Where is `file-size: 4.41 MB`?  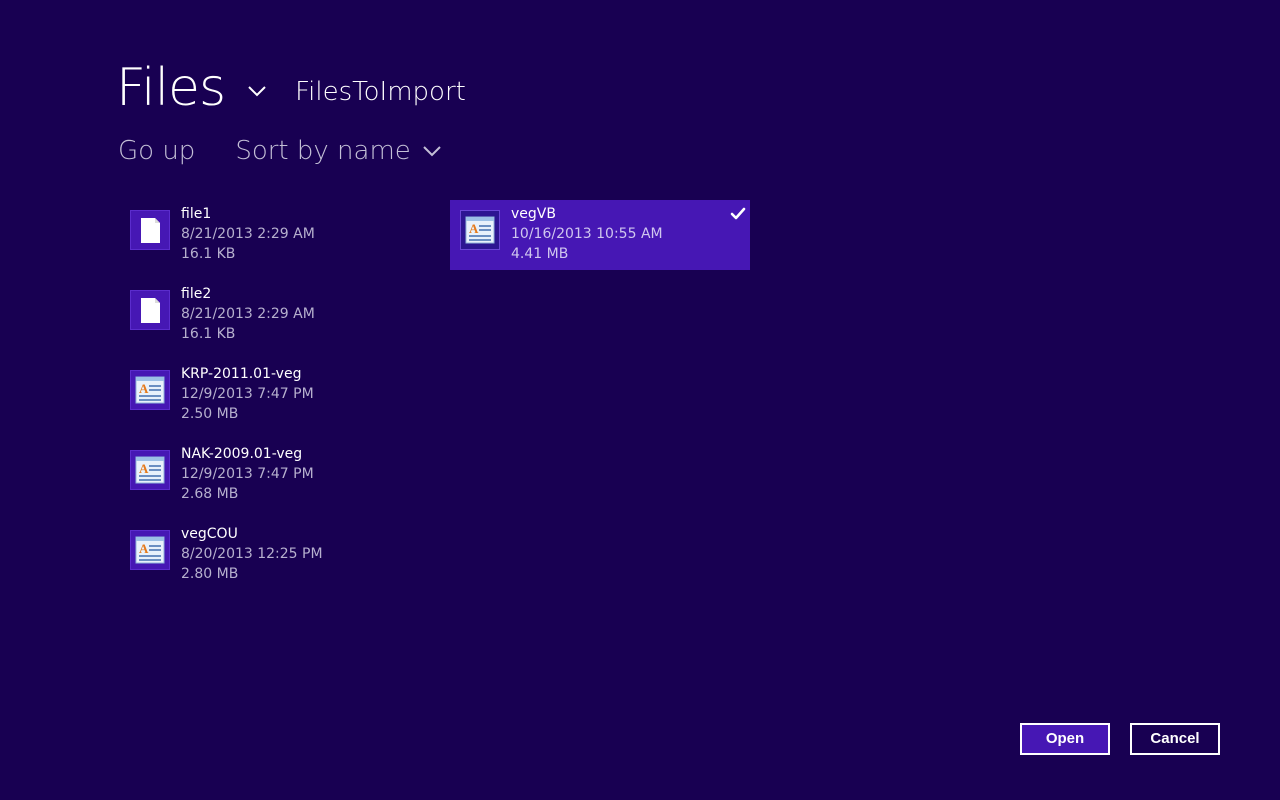 file-size: 4.41 MB is located at coordinates (540, 254).